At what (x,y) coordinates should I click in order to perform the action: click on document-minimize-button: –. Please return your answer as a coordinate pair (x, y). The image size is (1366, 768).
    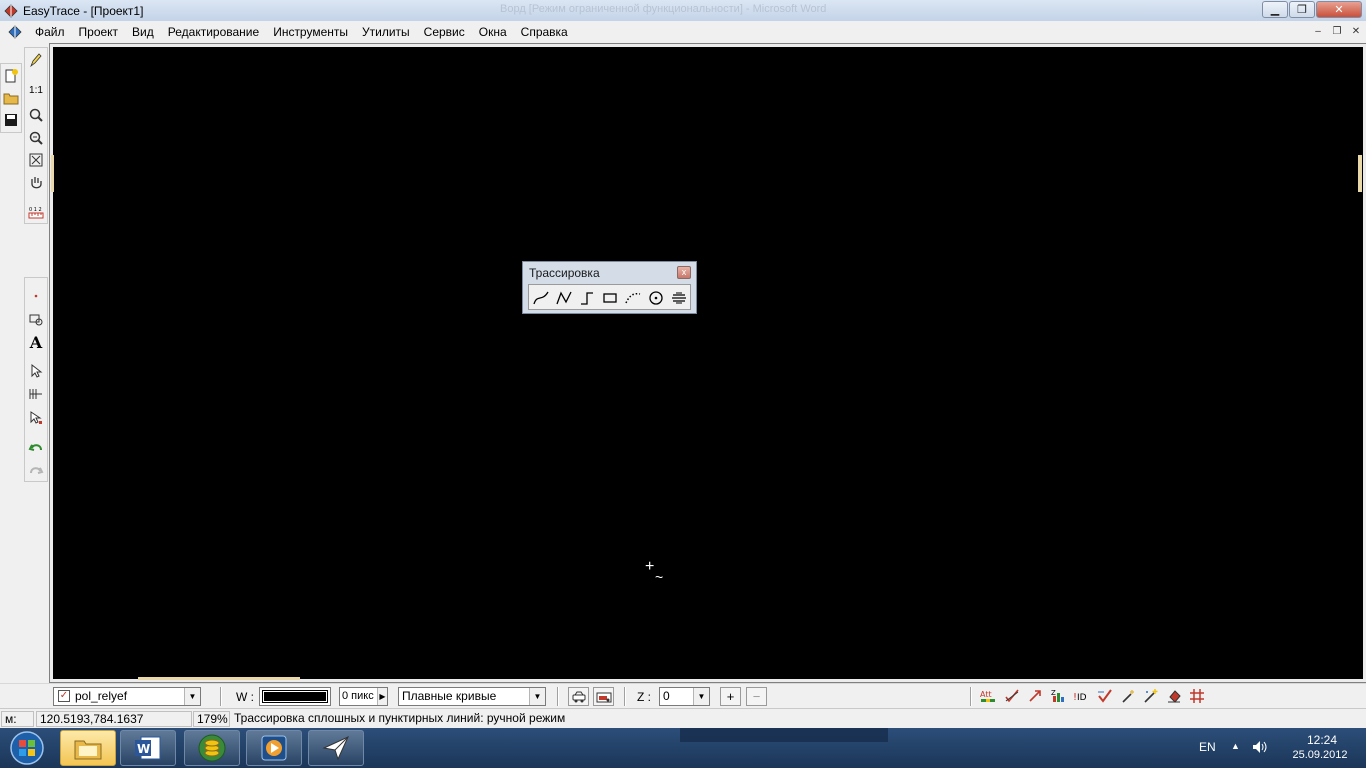
    Looking at the image, I should click on (1318, 32).